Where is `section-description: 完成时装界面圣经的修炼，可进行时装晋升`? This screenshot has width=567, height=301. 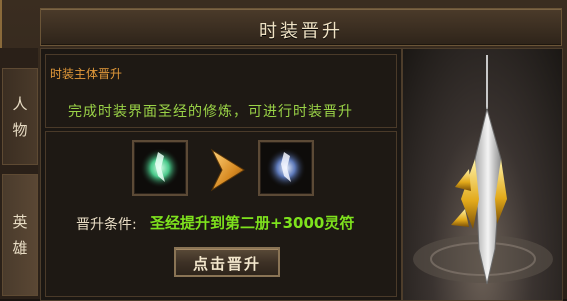 section-description: 完成时装界面圣经的修炼，可进行时装晋升 is located at coordinates (210, 112).